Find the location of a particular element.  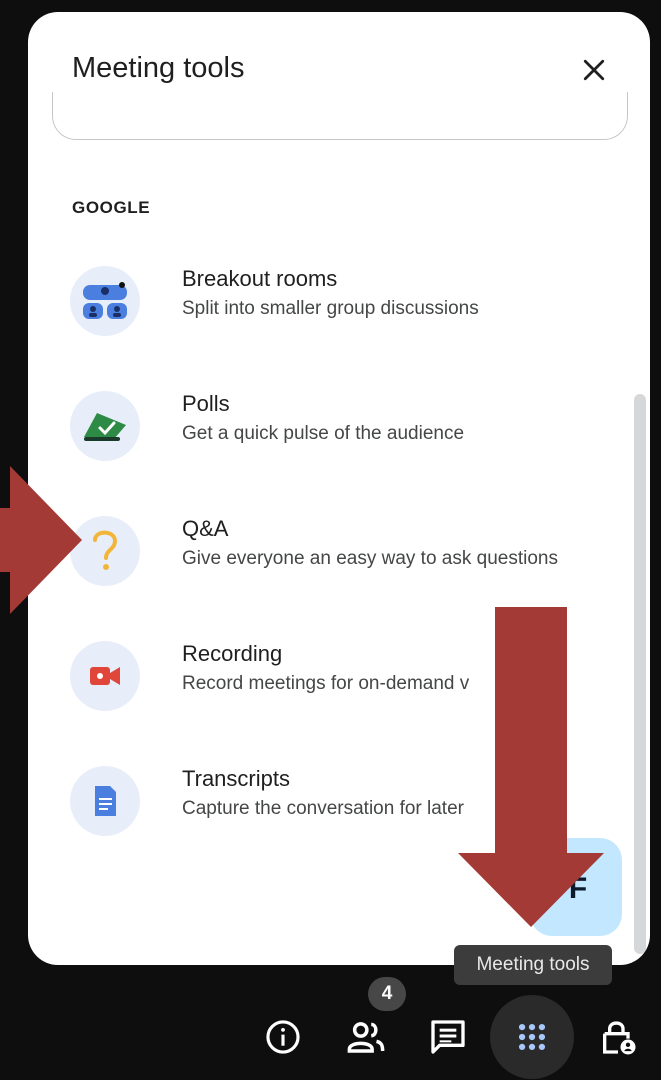

meeting-tools-icon is located at coordinates (532, 1037).